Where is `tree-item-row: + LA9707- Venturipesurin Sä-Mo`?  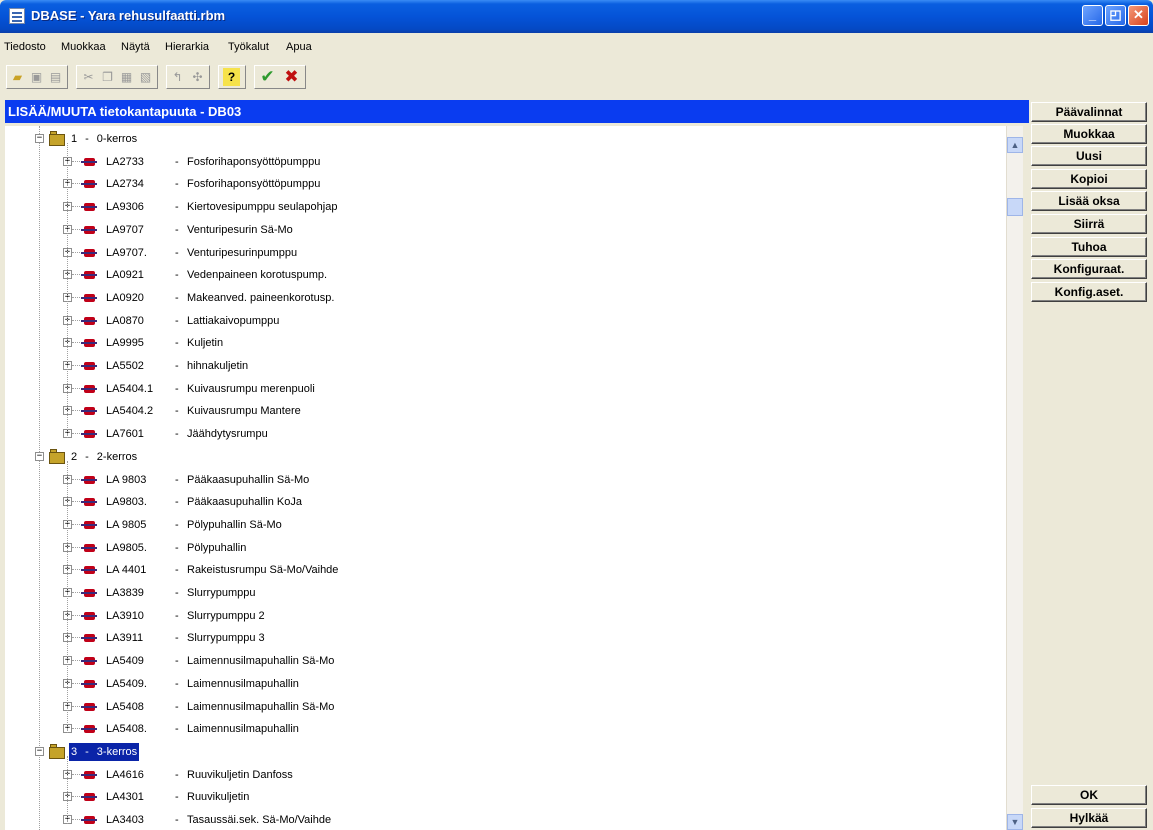
tree-item-row: + LA9707- Venturipesurin Sä-Mo is located at coordinates (305, 230).